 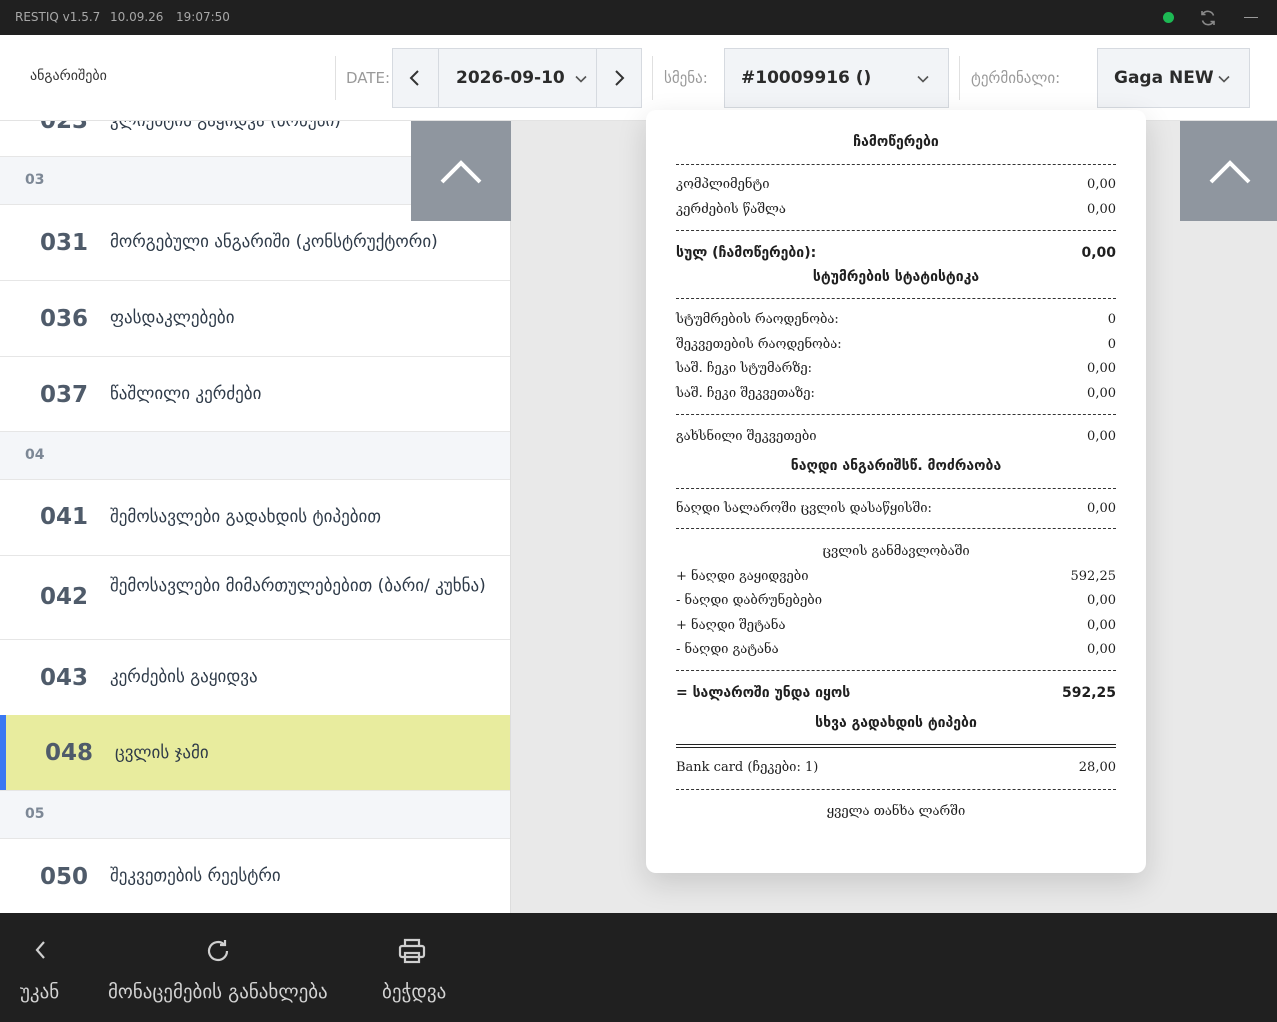 I want to click on print-button: ბეჭდვა, so click(x=420, y=967).